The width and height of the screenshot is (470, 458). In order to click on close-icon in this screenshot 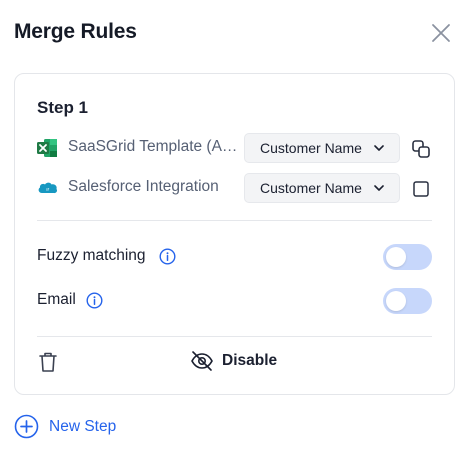, I will do `click(441, 33)`.